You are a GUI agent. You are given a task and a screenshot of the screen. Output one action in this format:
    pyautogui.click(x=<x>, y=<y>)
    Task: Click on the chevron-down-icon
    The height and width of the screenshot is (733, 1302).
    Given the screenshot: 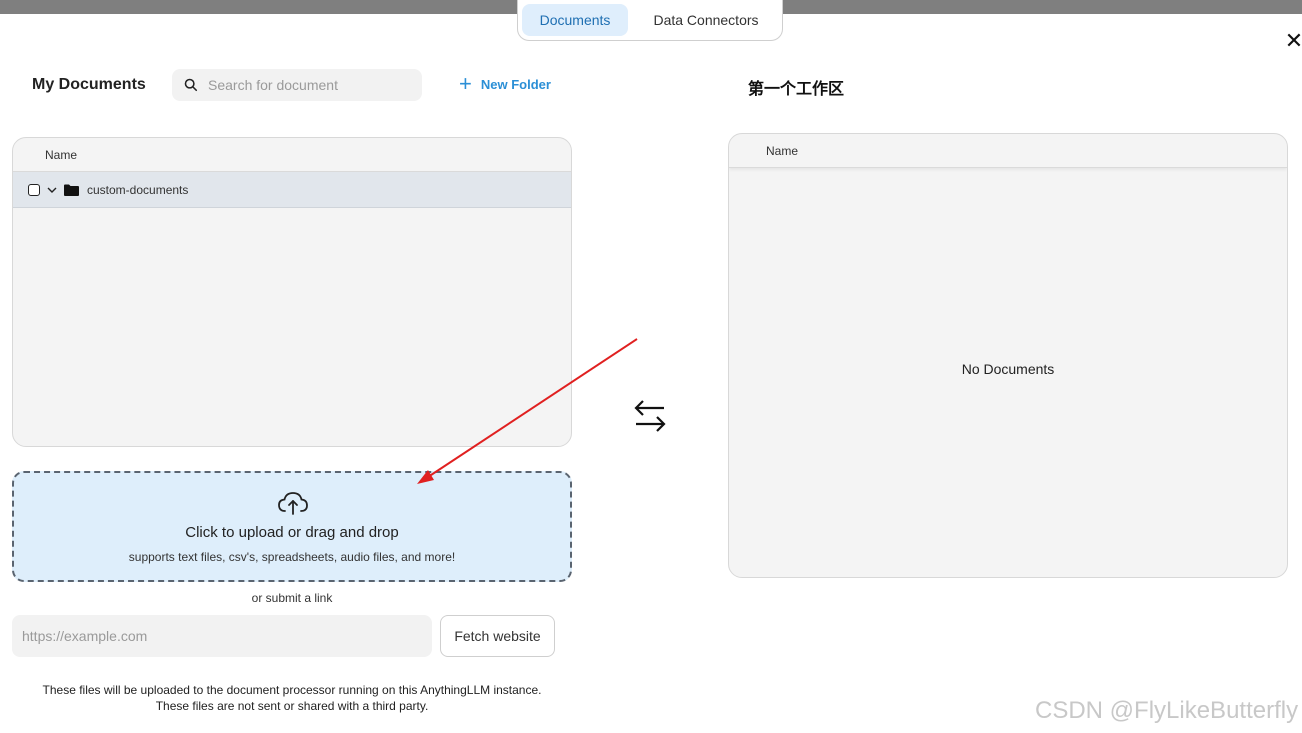 What is the action you would take?
    pyautogui.click(x=52, y=190)
    